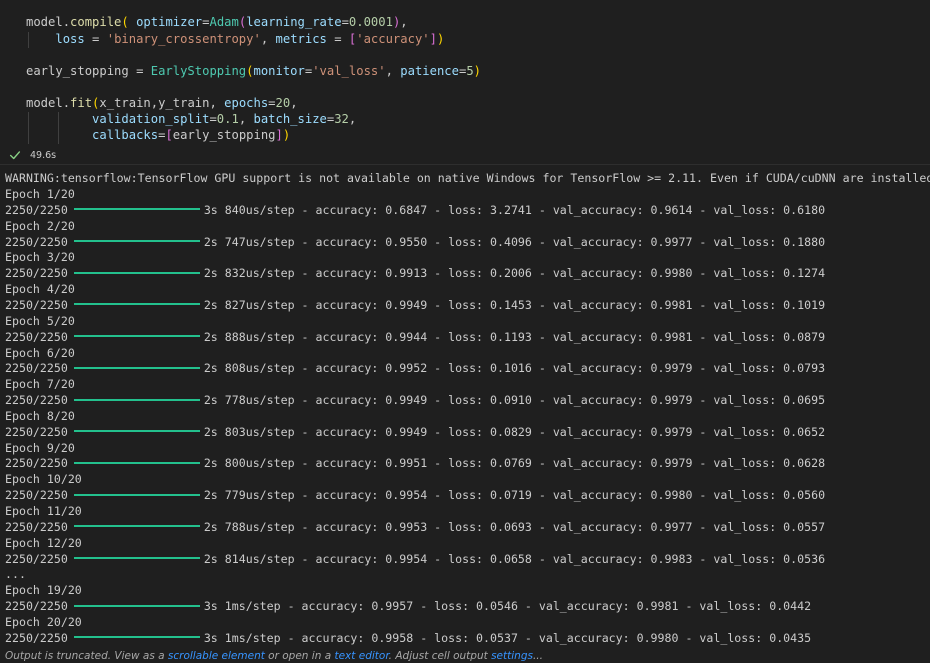 The width and height of the screenshot is (930, 663). What do you see at coordinates (40, 352) in the screenshot?
I see `epoch-line: Epoch 6/20` at bounding box center [40, 352].